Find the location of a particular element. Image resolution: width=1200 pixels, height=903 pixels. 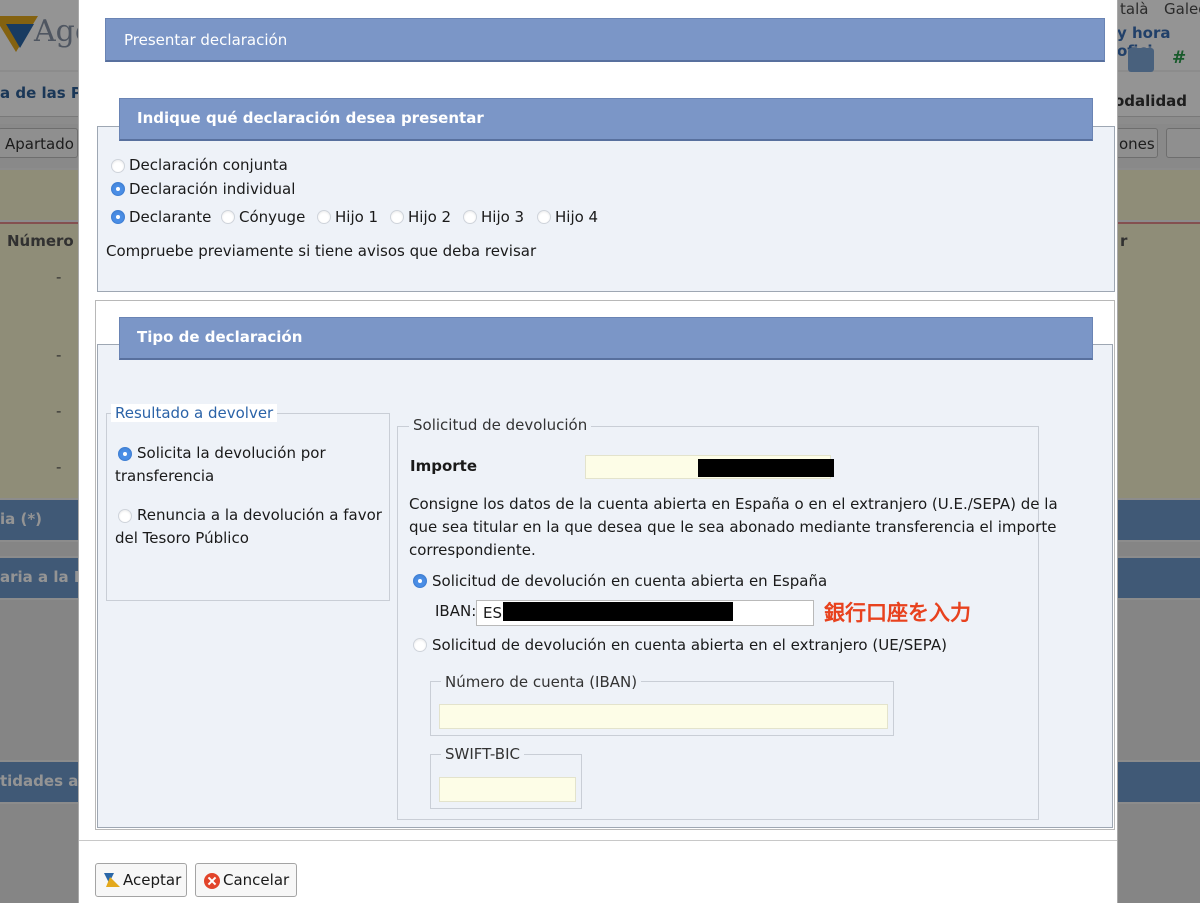

label-declaracion-conjunta: Declaración conjunta is located at coordinates (208, 165).